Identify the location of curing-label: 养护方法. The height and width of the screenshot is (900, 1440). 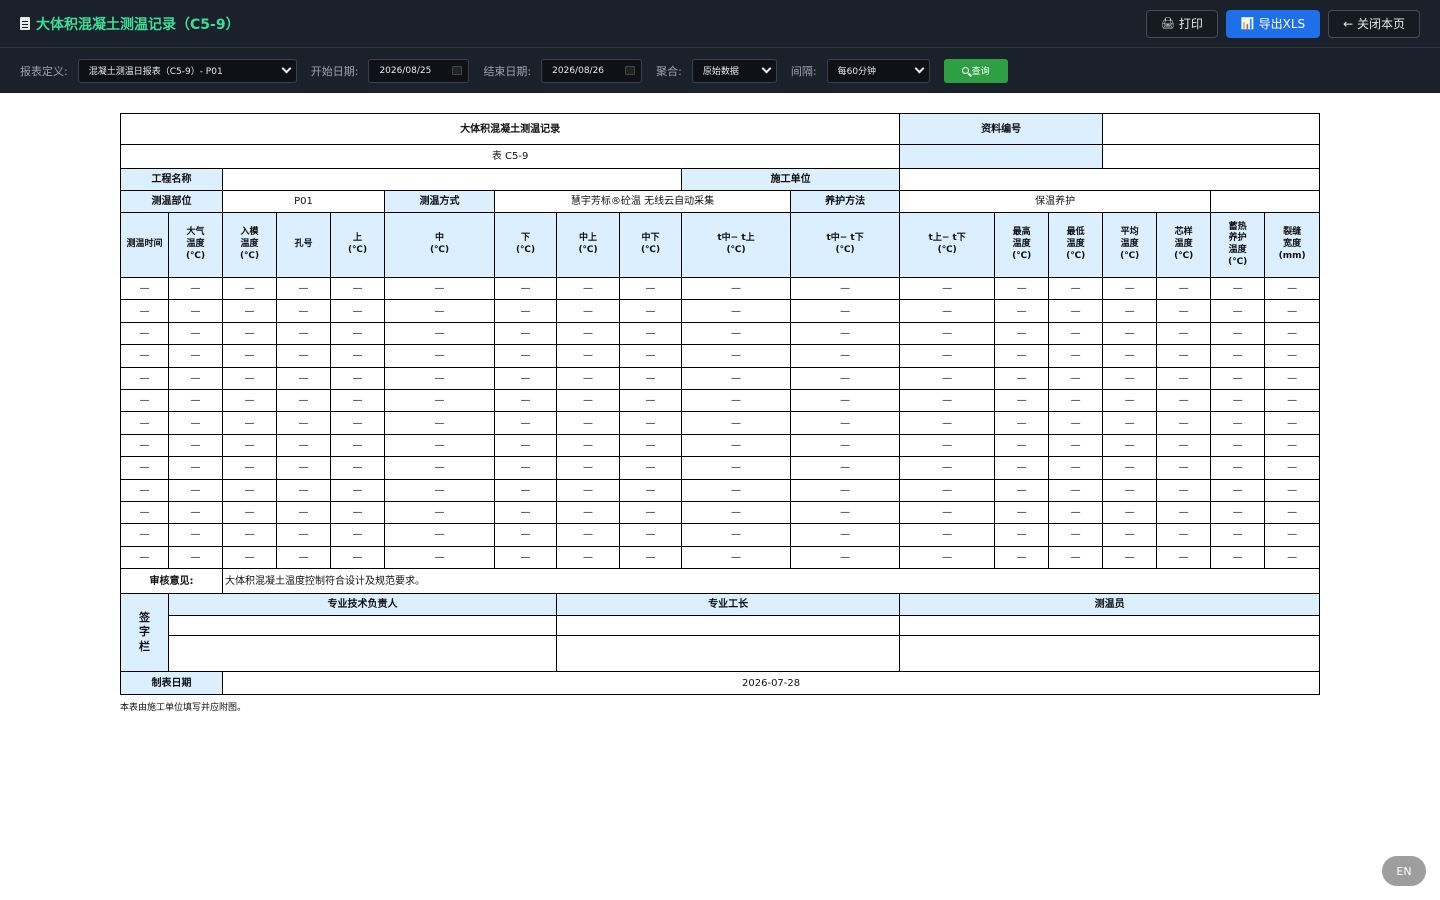
(845, 201).